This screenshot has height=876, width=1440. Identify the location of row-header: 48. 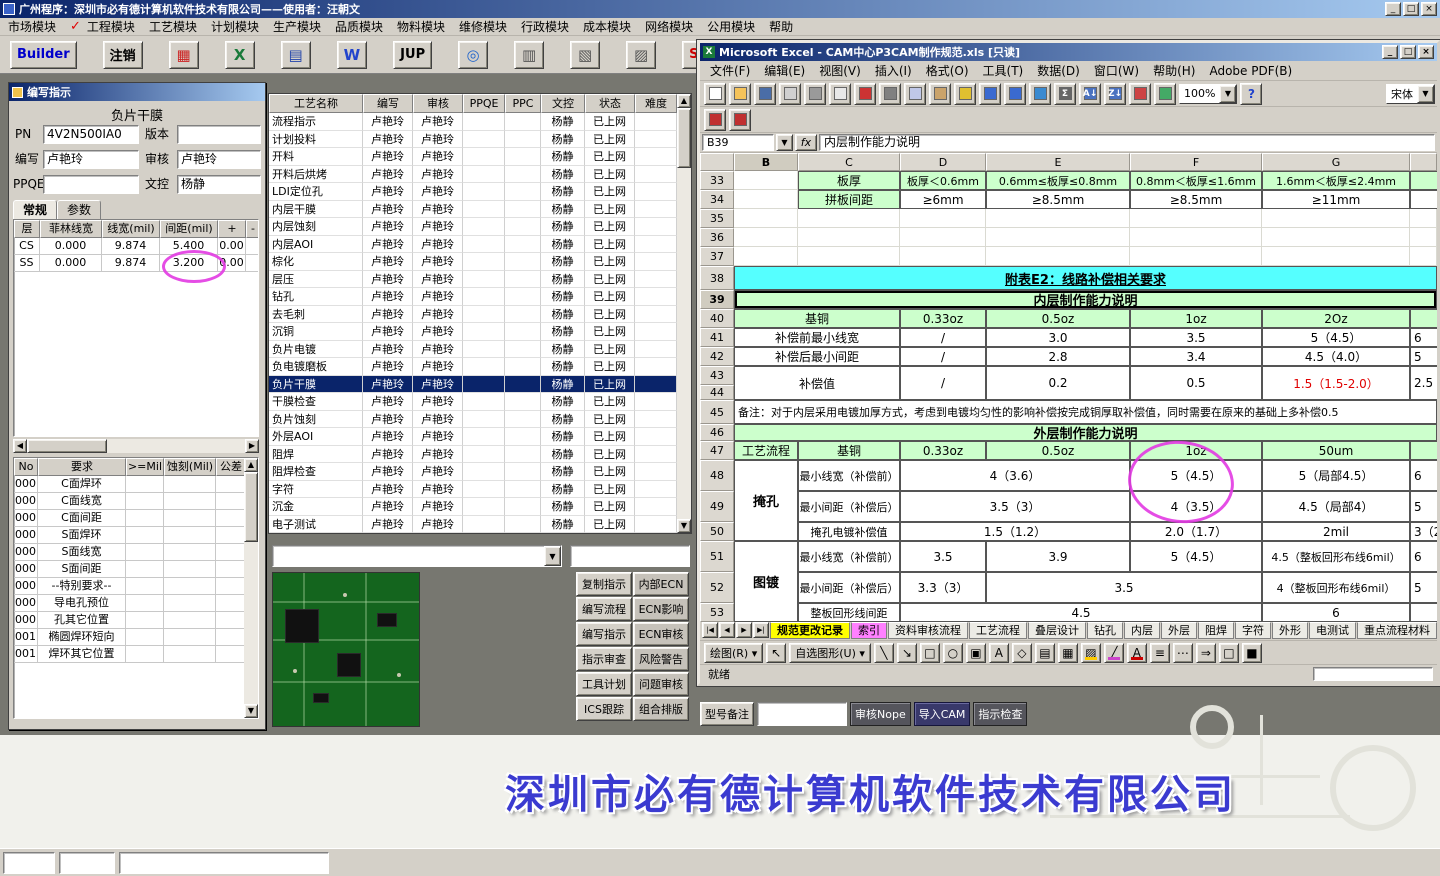
(717, 475).